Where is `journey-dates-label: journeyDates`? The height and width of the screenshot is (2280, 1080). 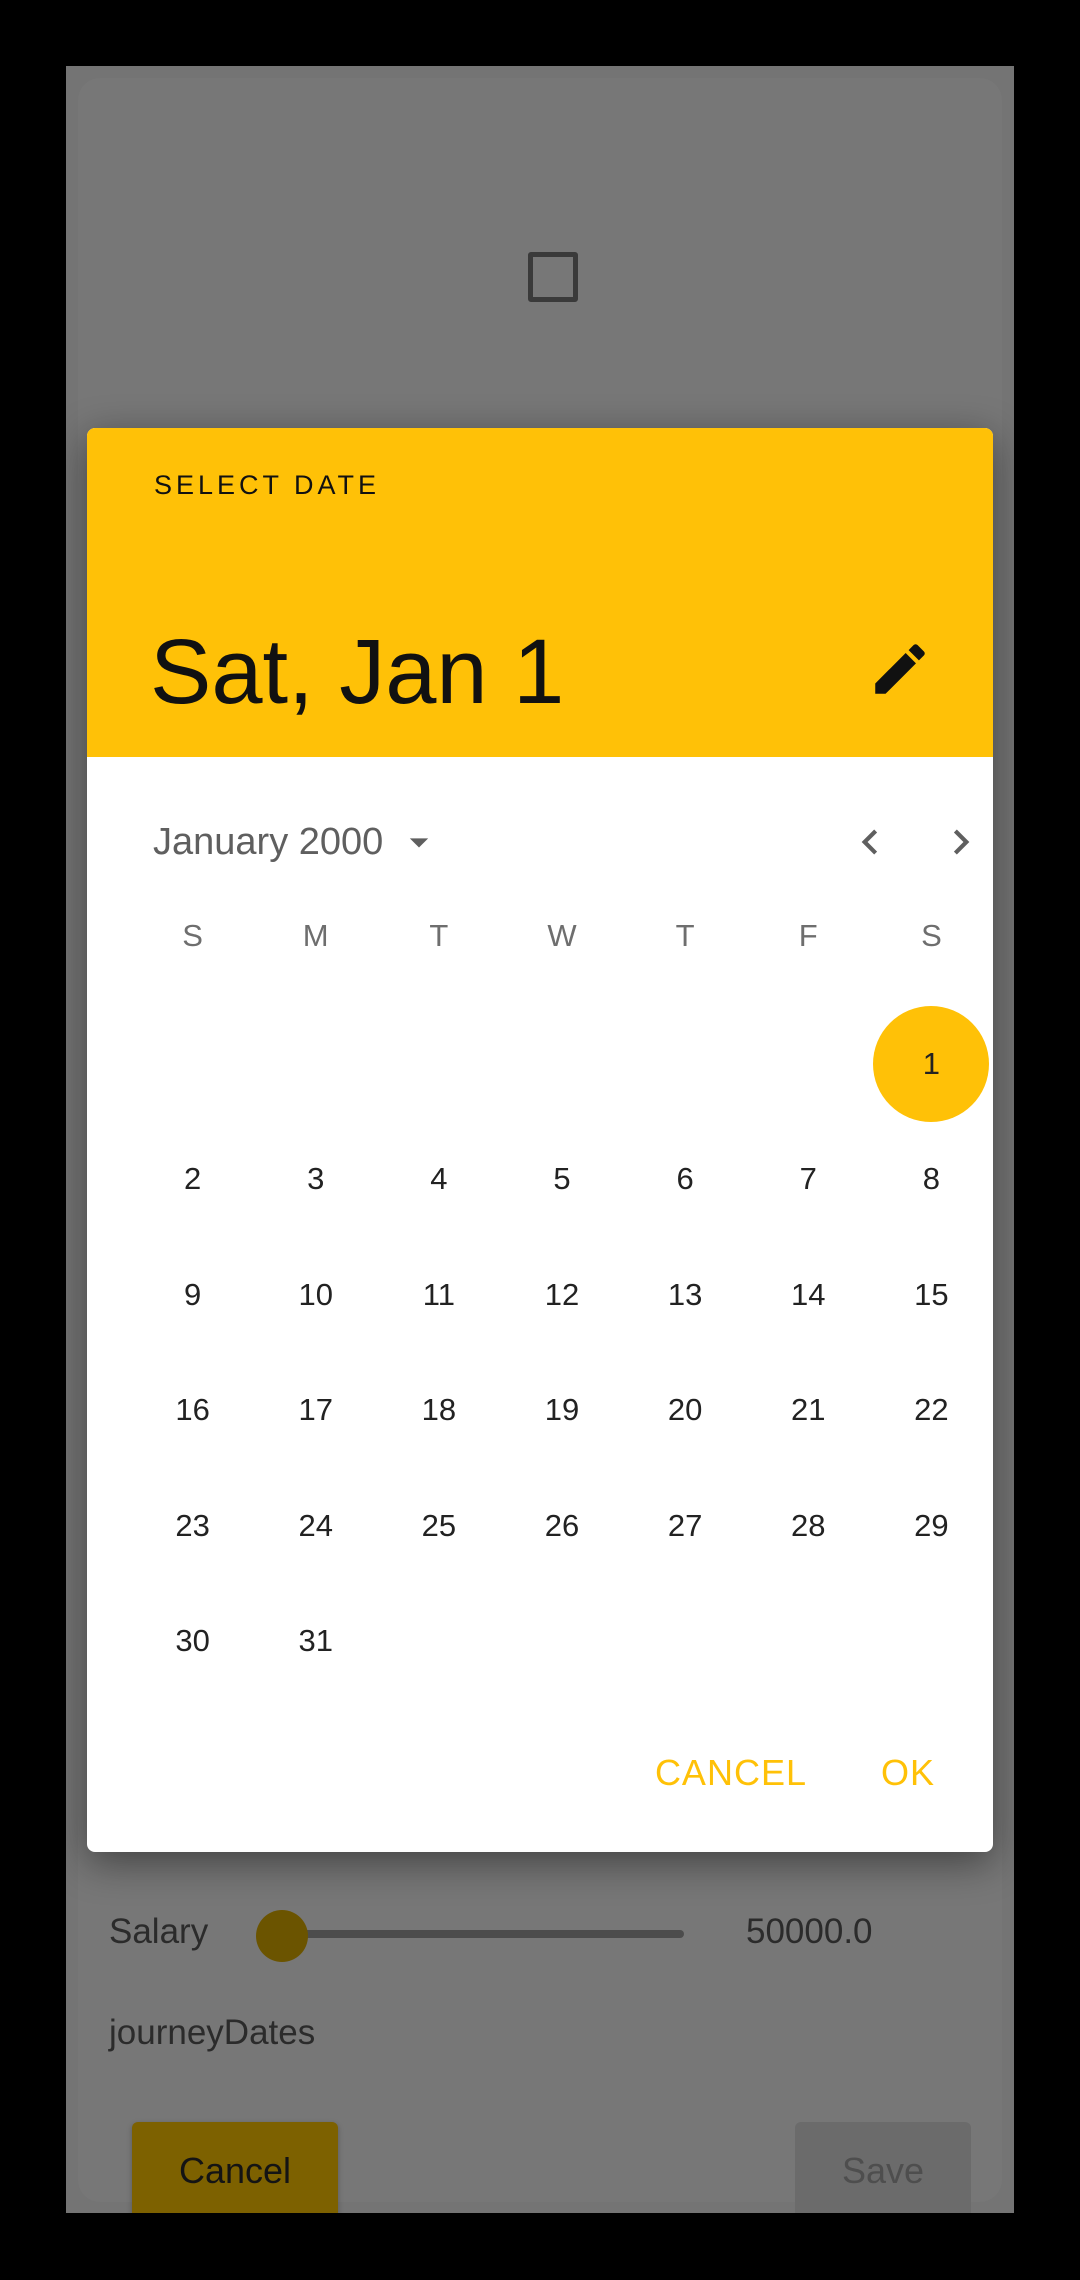 journey-dates-label: journeyDates is located at coordinates (212, 2032).